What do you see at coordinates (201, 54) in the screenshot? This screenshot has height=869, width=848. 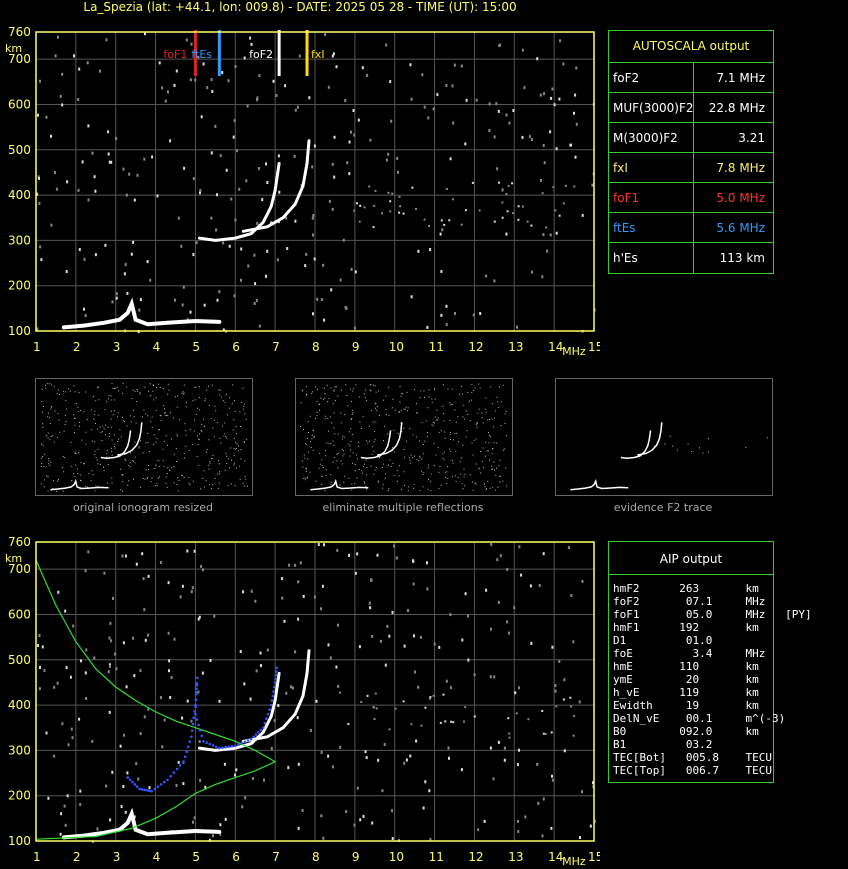 I see `marker-ftes-label: ftEs` at bounding box center [201, 54].